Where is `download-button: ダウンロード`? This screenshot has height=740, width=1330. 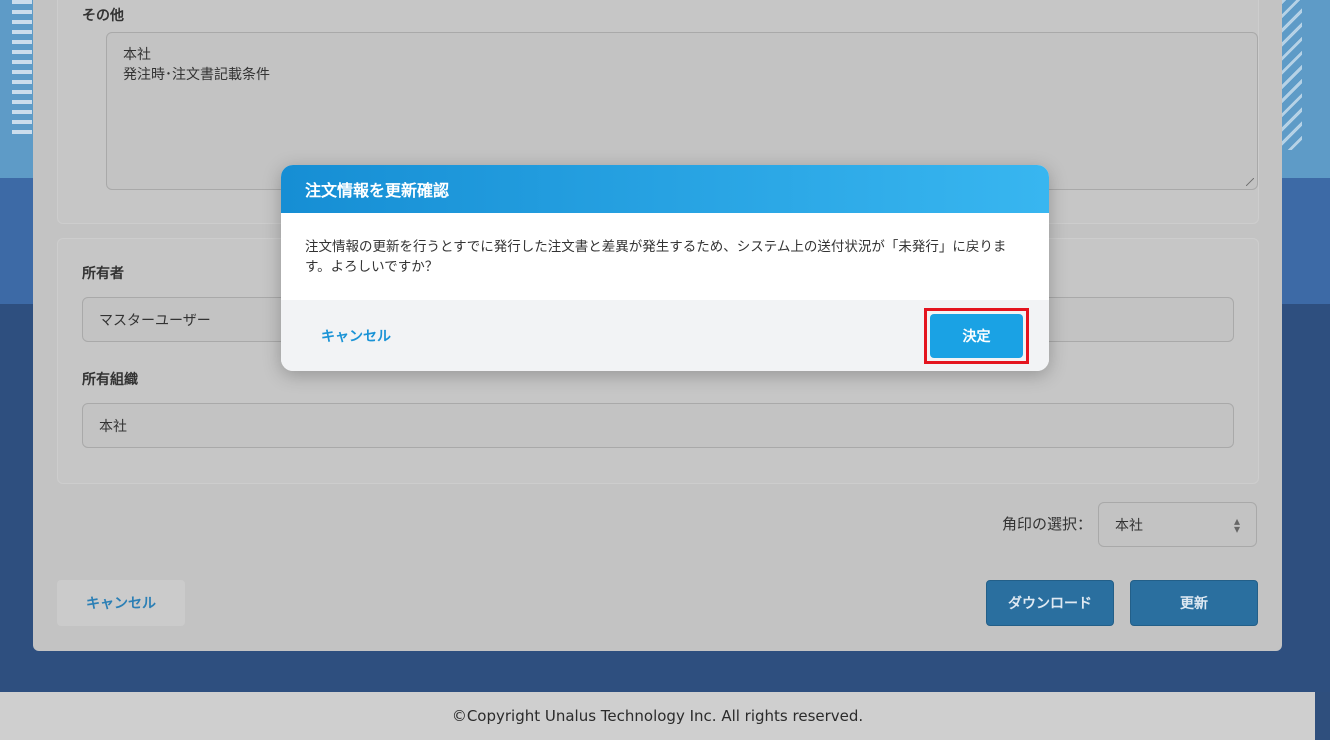
download-button: ダウンロード is located at coordinates (1050, 603).